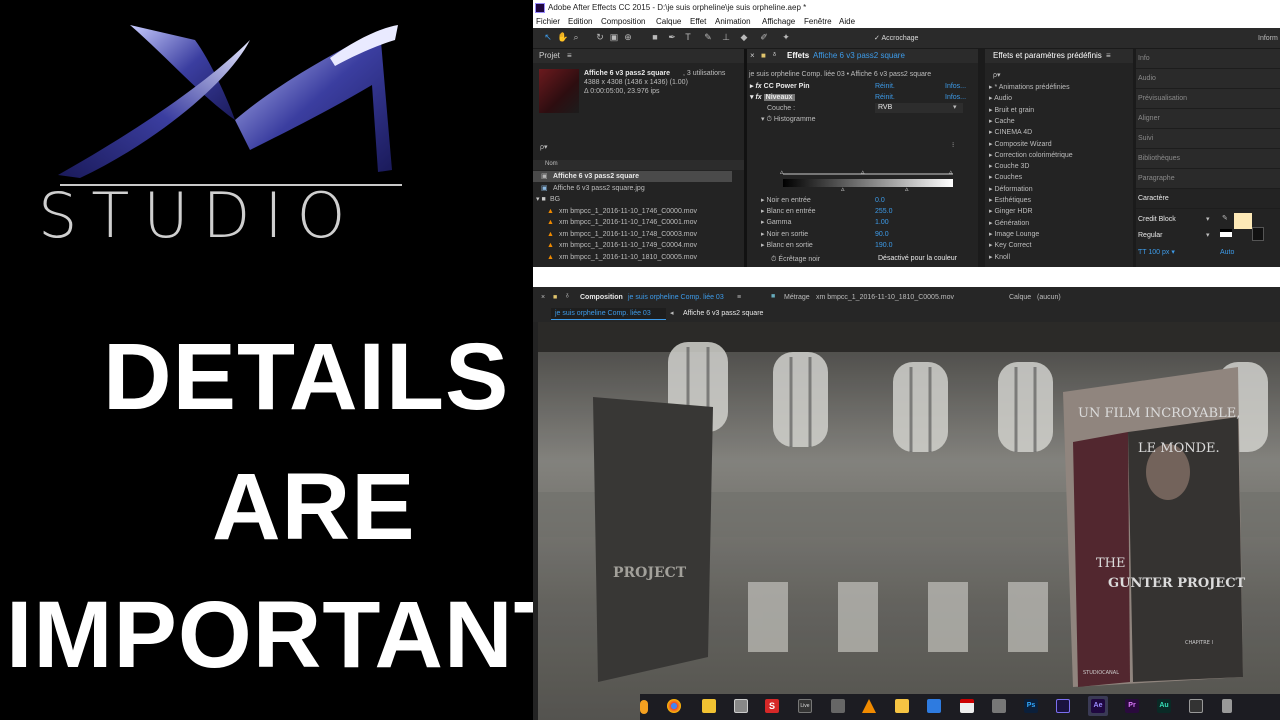 The width and height of the screenshot is (1280, 720). Describe the element at coordinates (843, 189) in the screenshot. I see `output-black-handle: ▵` at that location.